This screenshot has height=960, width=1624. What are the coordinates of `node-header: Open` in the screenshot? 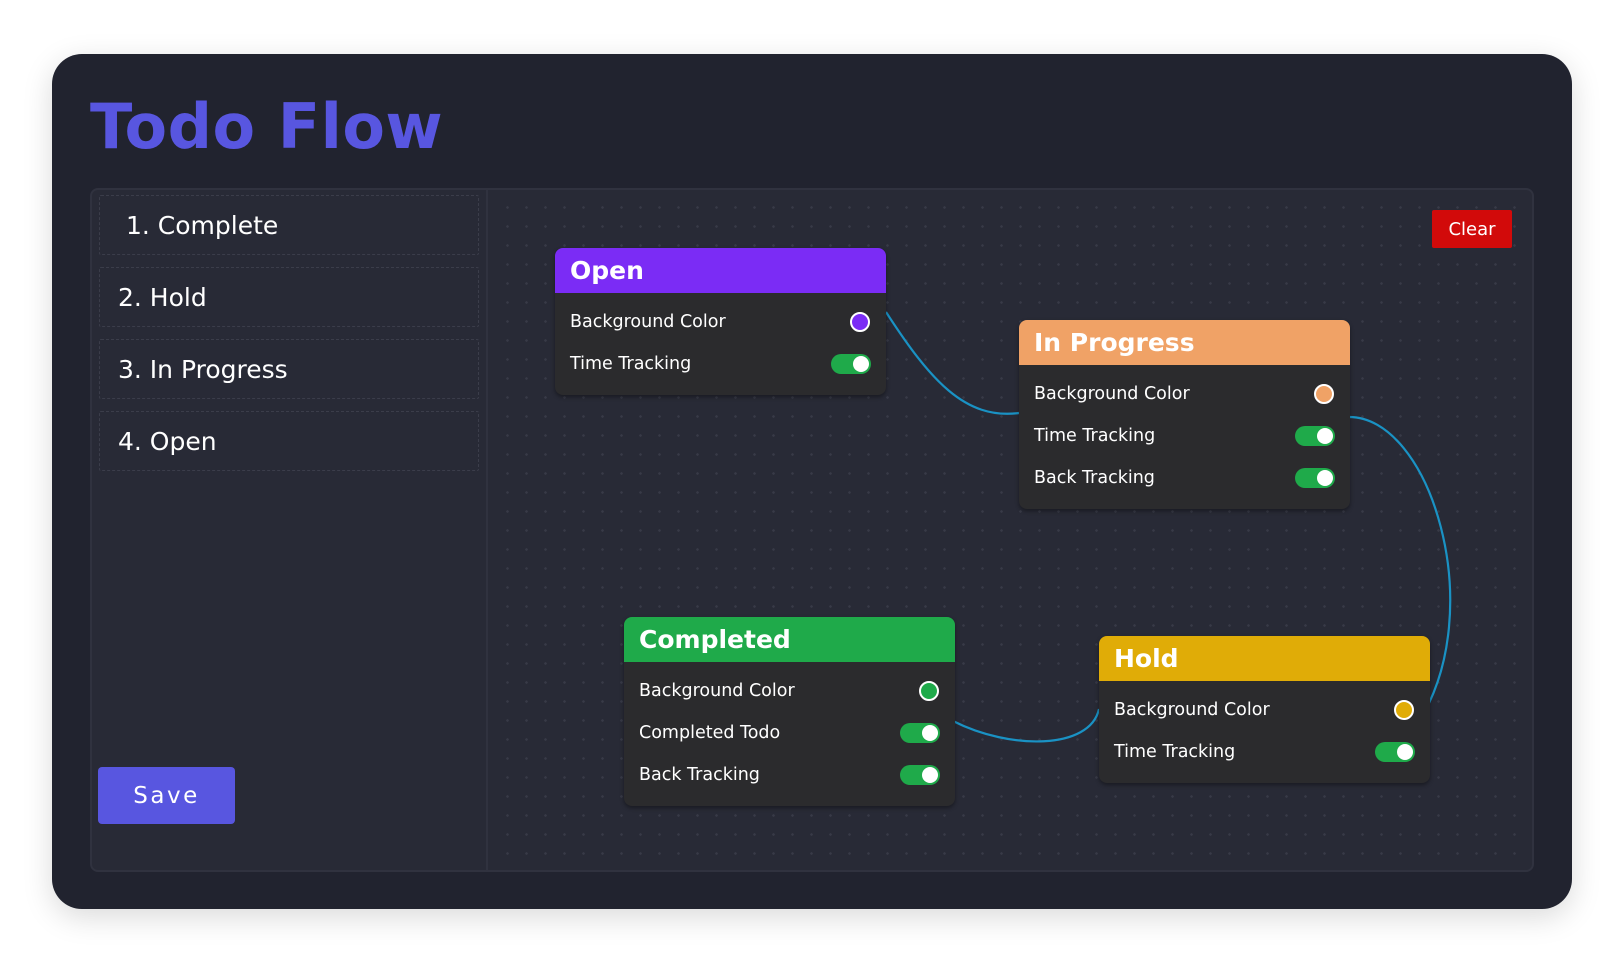 It's located at (720, 270).